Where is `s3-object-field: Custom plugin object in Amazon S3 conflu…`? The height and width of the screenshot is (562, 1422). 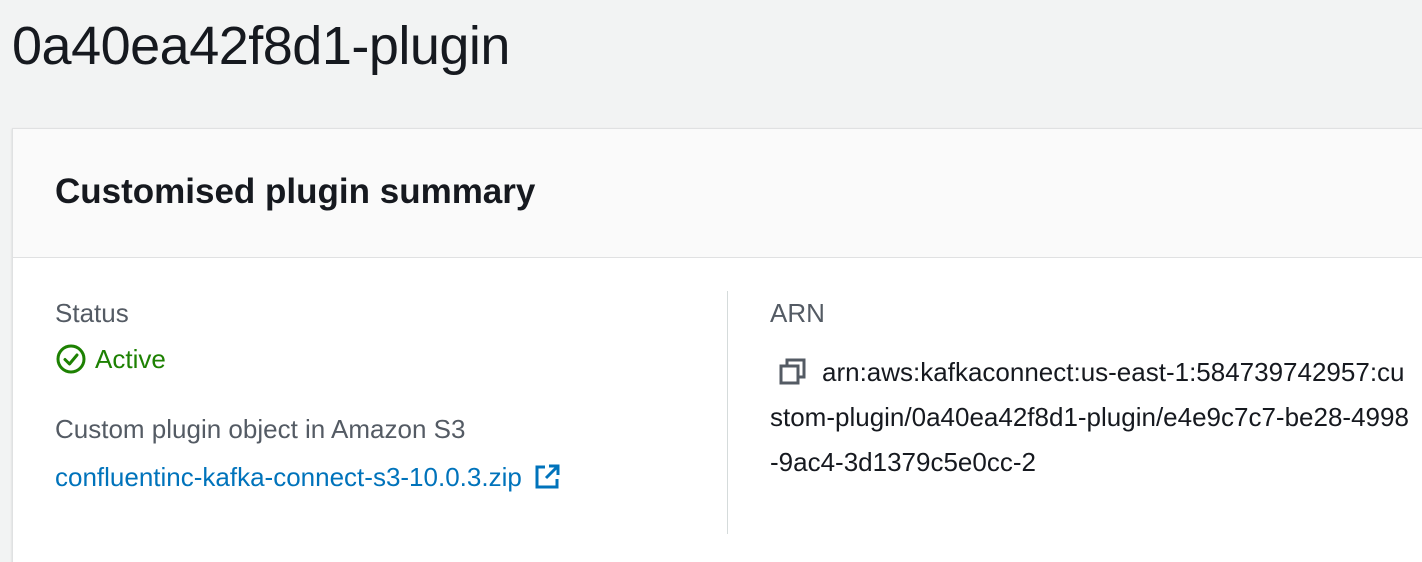 s3-object-field: Custom plugin object in Amazon S3 conflu… is located at coordinates (385, 453).